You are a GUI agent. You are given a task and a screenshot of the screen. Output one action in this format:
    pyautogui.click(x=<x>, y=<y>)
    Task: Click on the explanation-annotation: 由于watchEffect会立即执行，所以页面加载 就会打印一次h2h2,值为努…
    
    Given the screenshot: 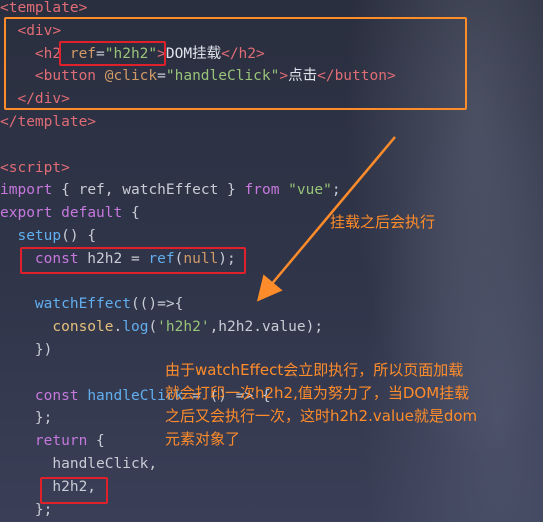 What is the action you would take?
    pyautogui.click(x=321, y=404)
    